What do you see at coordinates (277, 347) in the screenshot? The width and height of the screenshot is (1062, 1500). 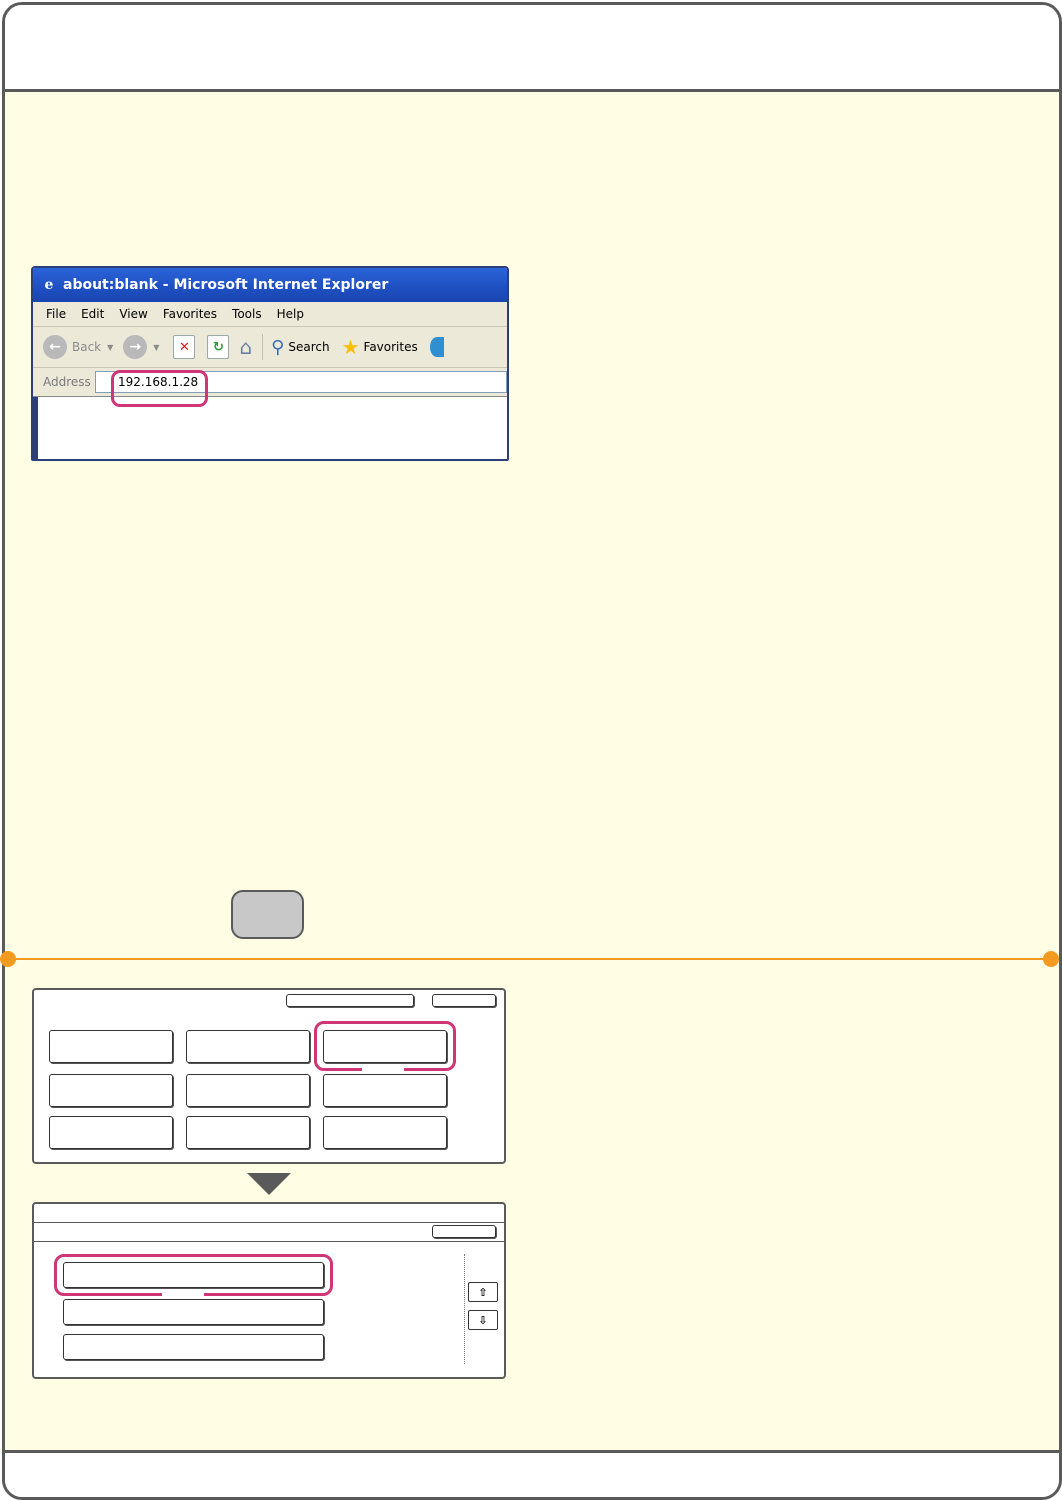 I see `search-icon: ⚲` at bounding box center [277, 347].